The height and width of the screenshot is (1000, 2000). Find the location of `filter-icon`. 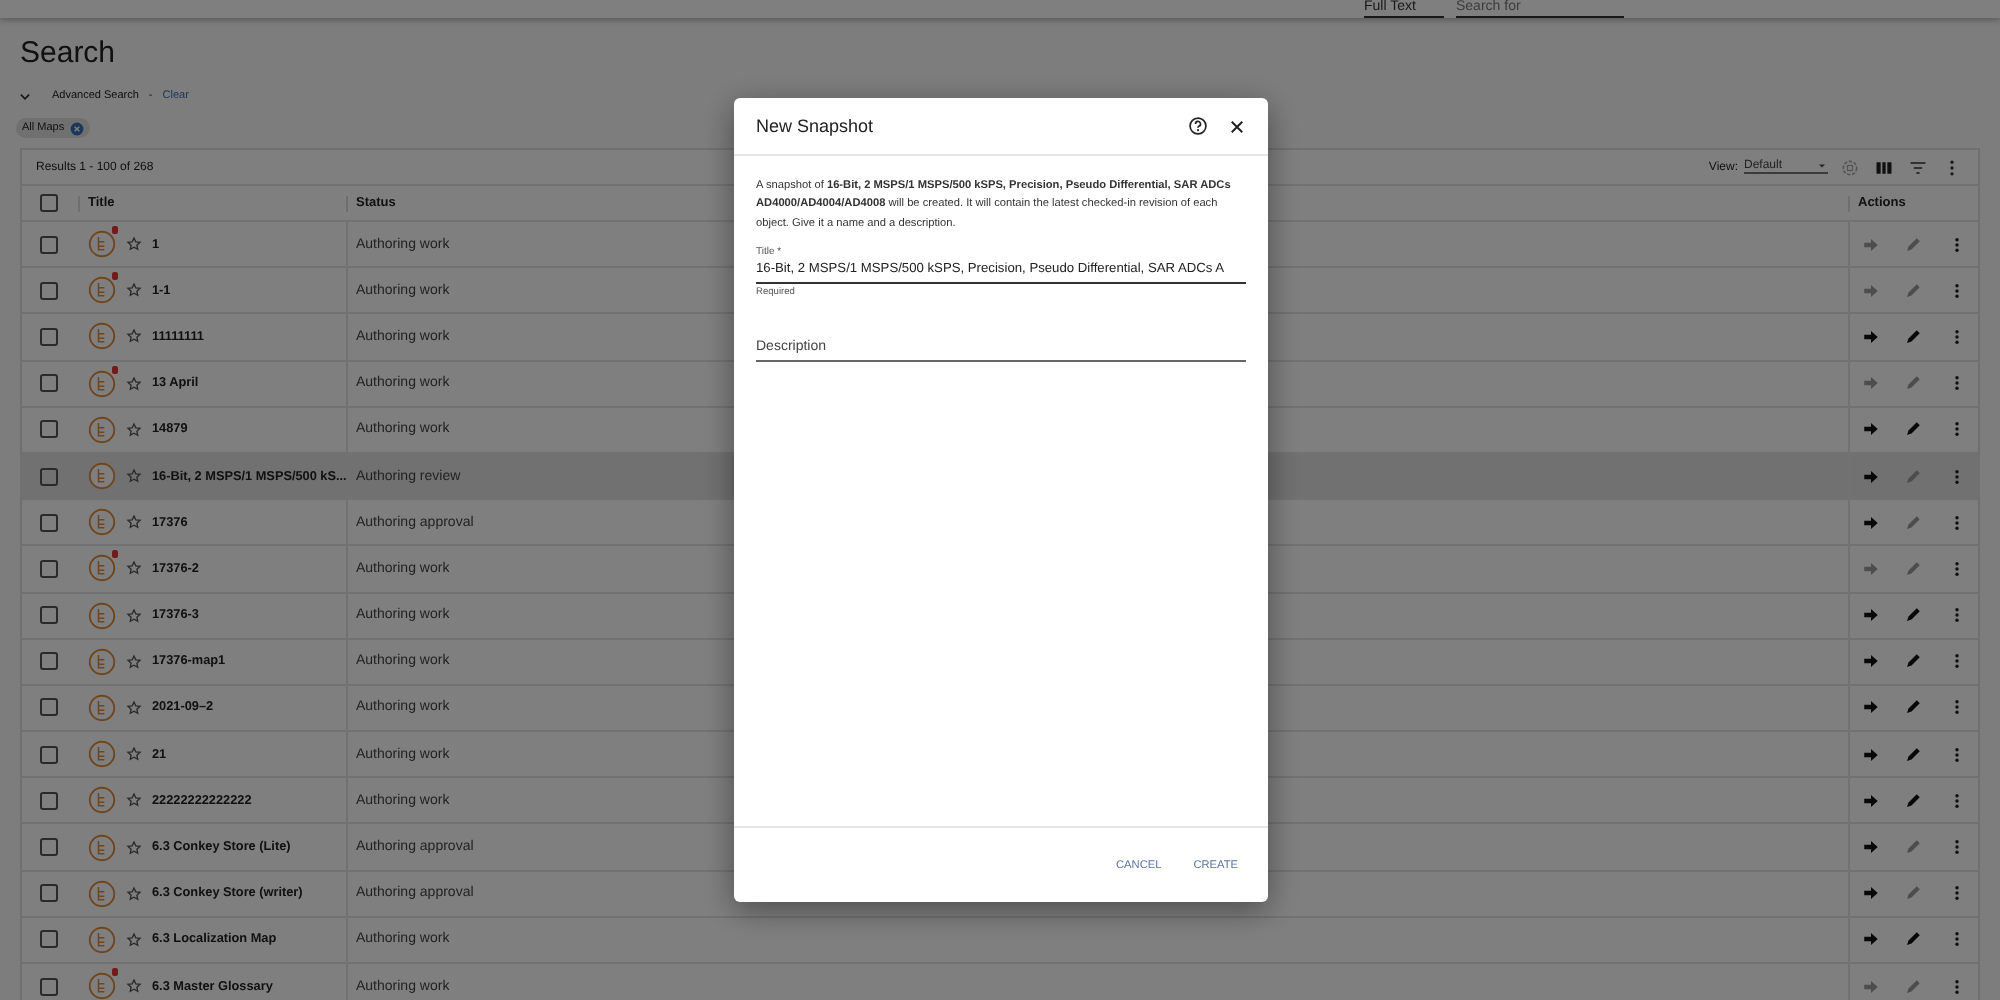

filter-icon is located at coordinates (1918, 167).